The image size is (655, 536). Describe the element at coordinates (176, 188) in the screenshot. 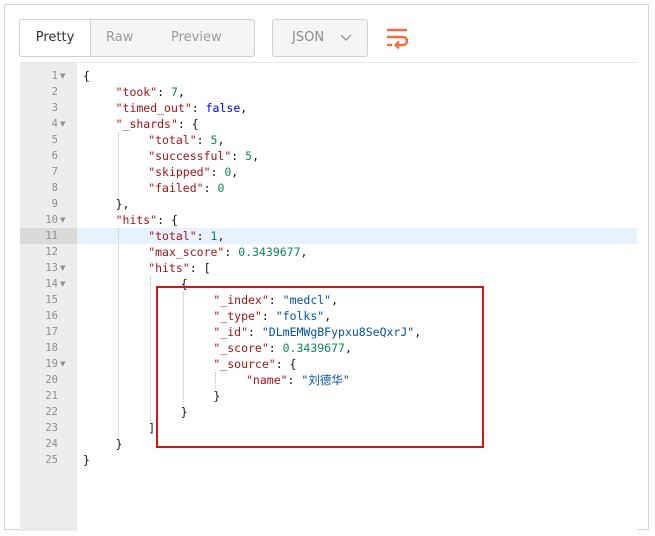

I see `json-key: "failed"` at that location.